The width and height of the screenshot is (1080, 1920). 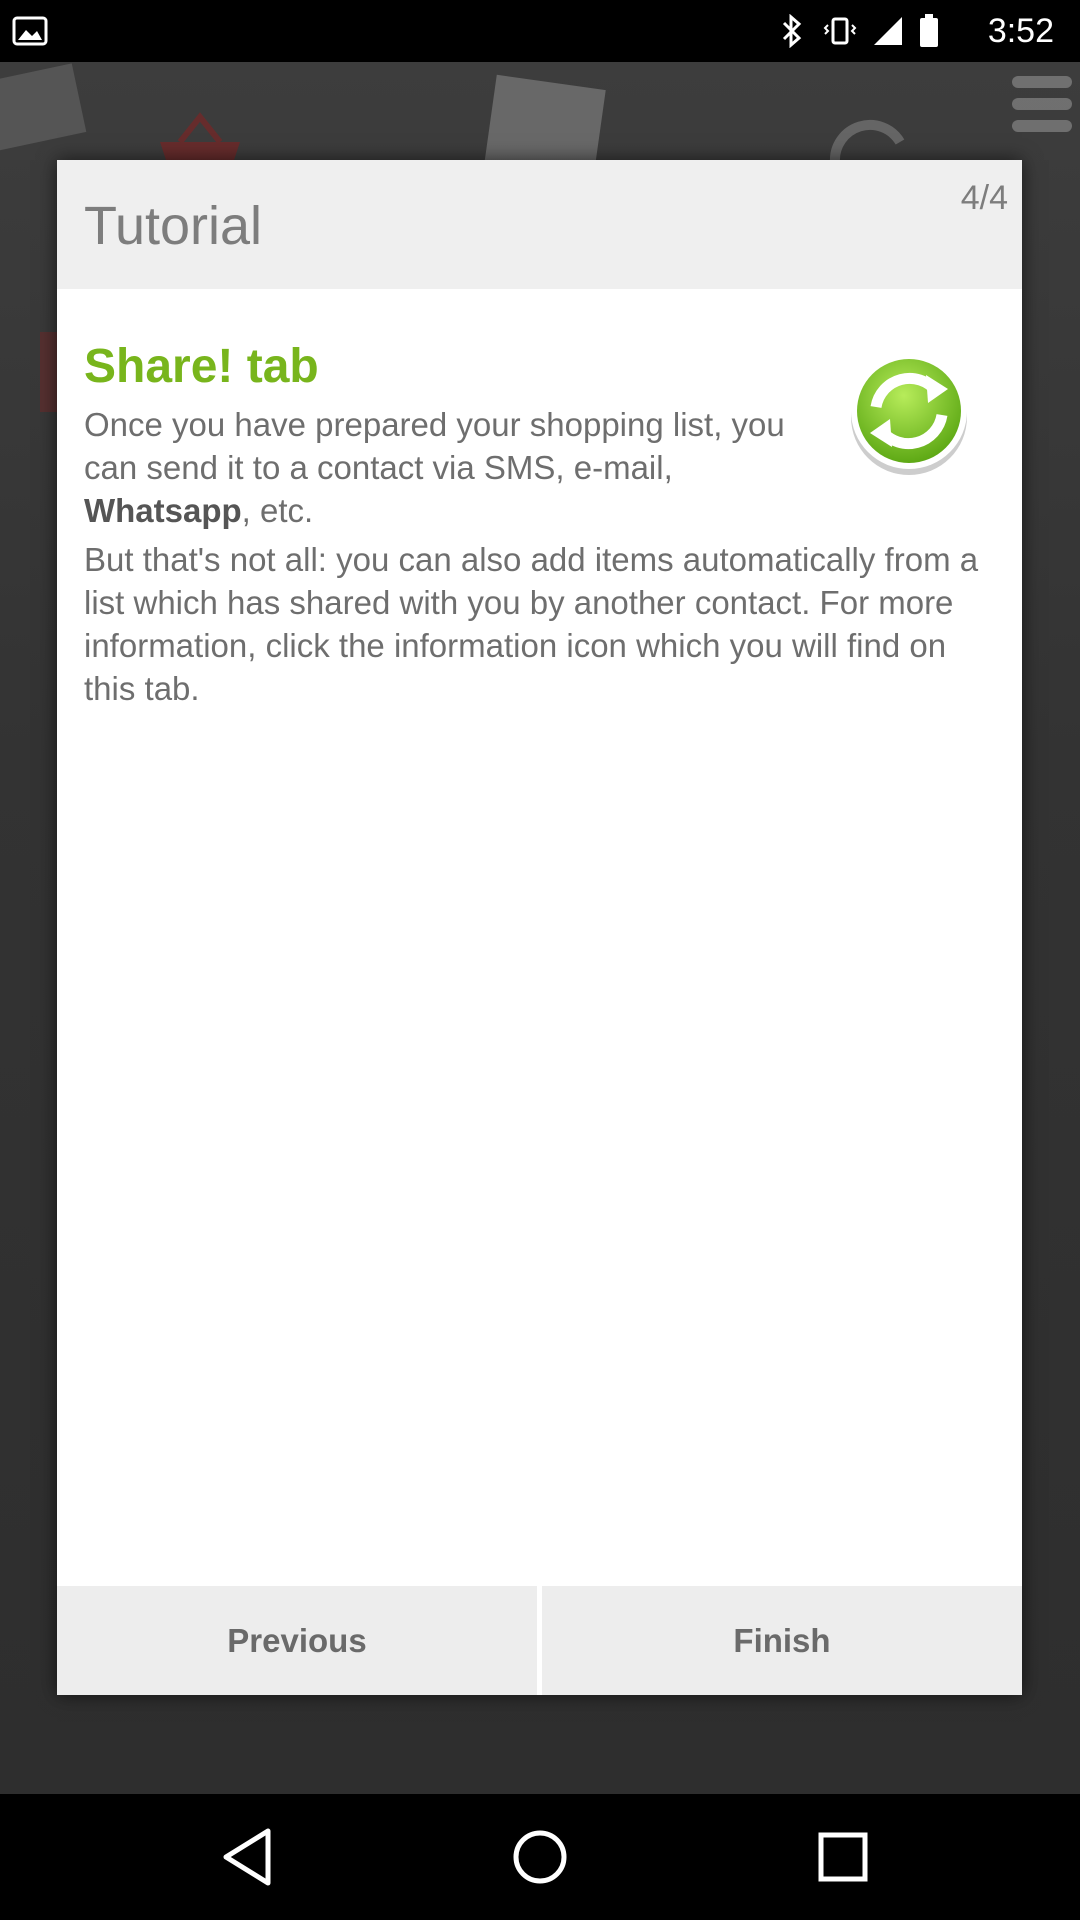 I want to click on section-heading: Share! tab, so click(x=201, y=366).